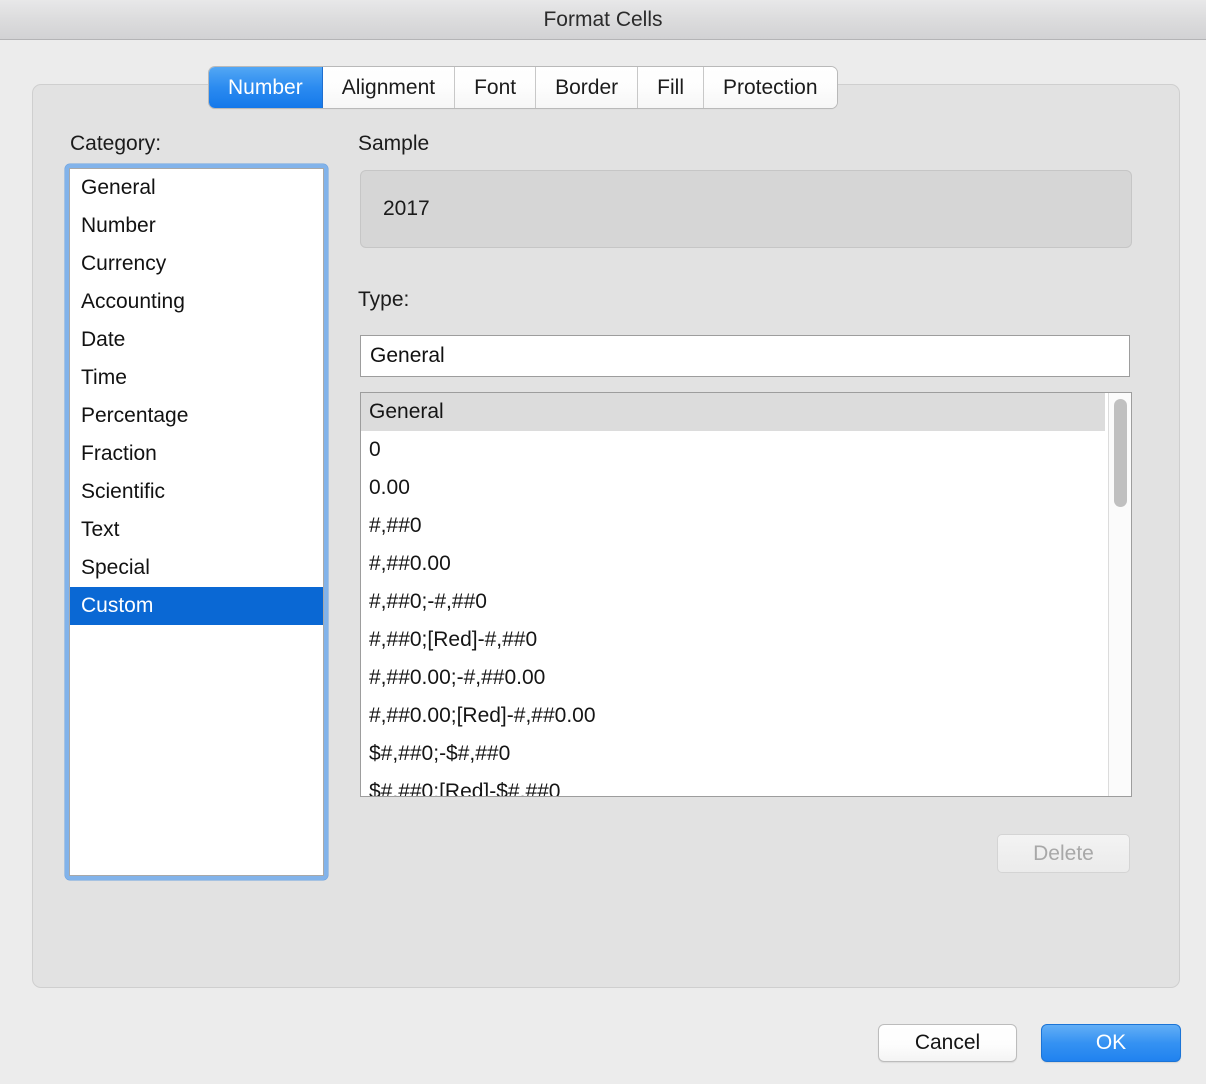 The width and height of the screenshot is (1206, 1084). What do you see at coordinates (733, 754) in the screenshot?
I see `type-format-item: $#,##0;-$#,##0` at bounding box center [733, 754].